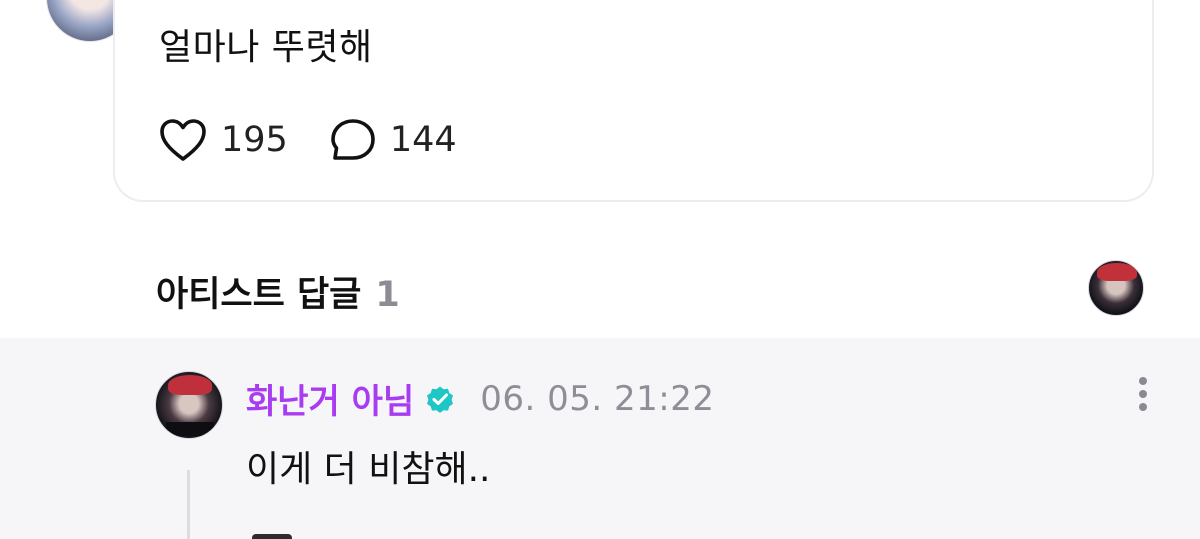  Describe the element at coordinates (423, 140) in the screenshot. I see `comment-count: 144` at that location.